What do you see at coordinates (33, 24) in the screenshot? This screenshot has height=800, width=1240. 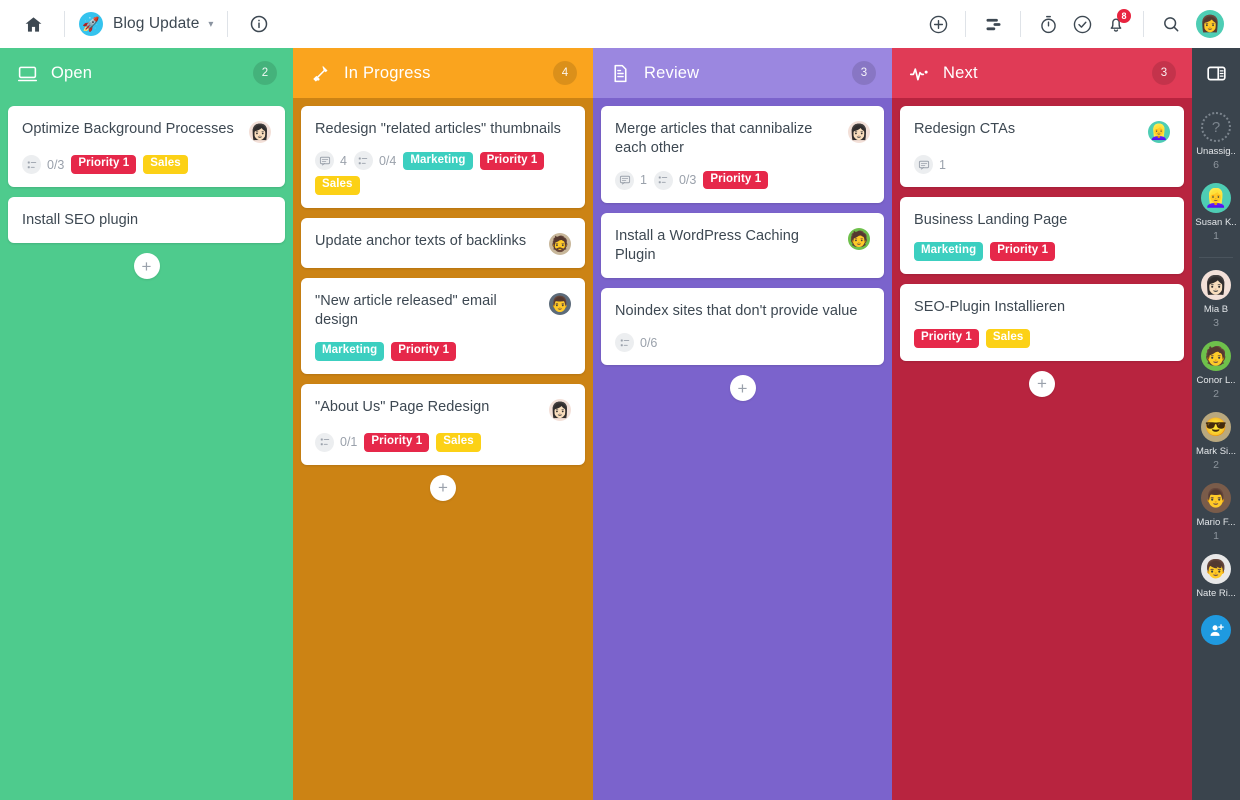 I see `home-icon` at bounding box center [33, 24].